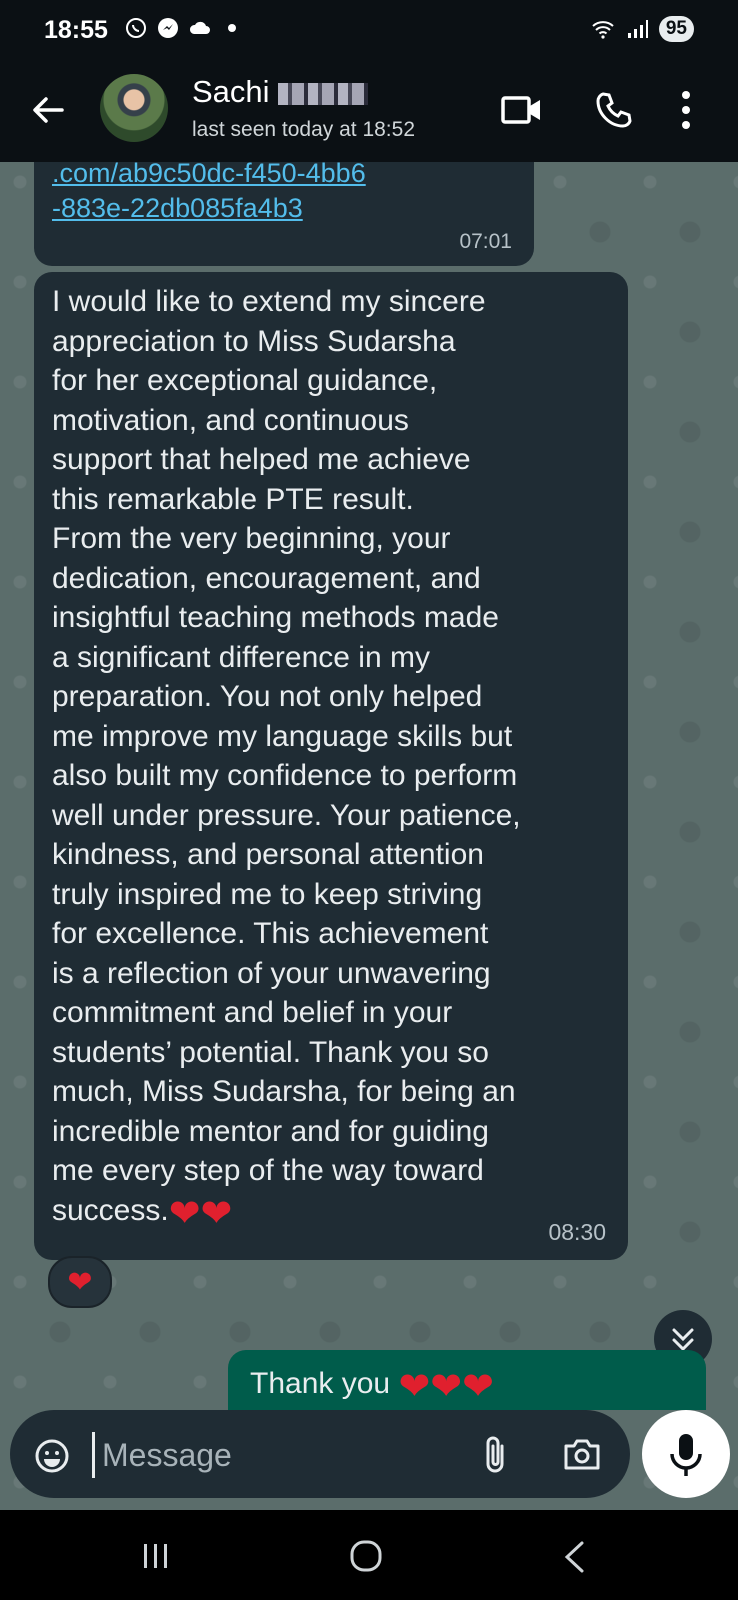  I want to click on reaction-badge: ❤, so click(80, 1282).